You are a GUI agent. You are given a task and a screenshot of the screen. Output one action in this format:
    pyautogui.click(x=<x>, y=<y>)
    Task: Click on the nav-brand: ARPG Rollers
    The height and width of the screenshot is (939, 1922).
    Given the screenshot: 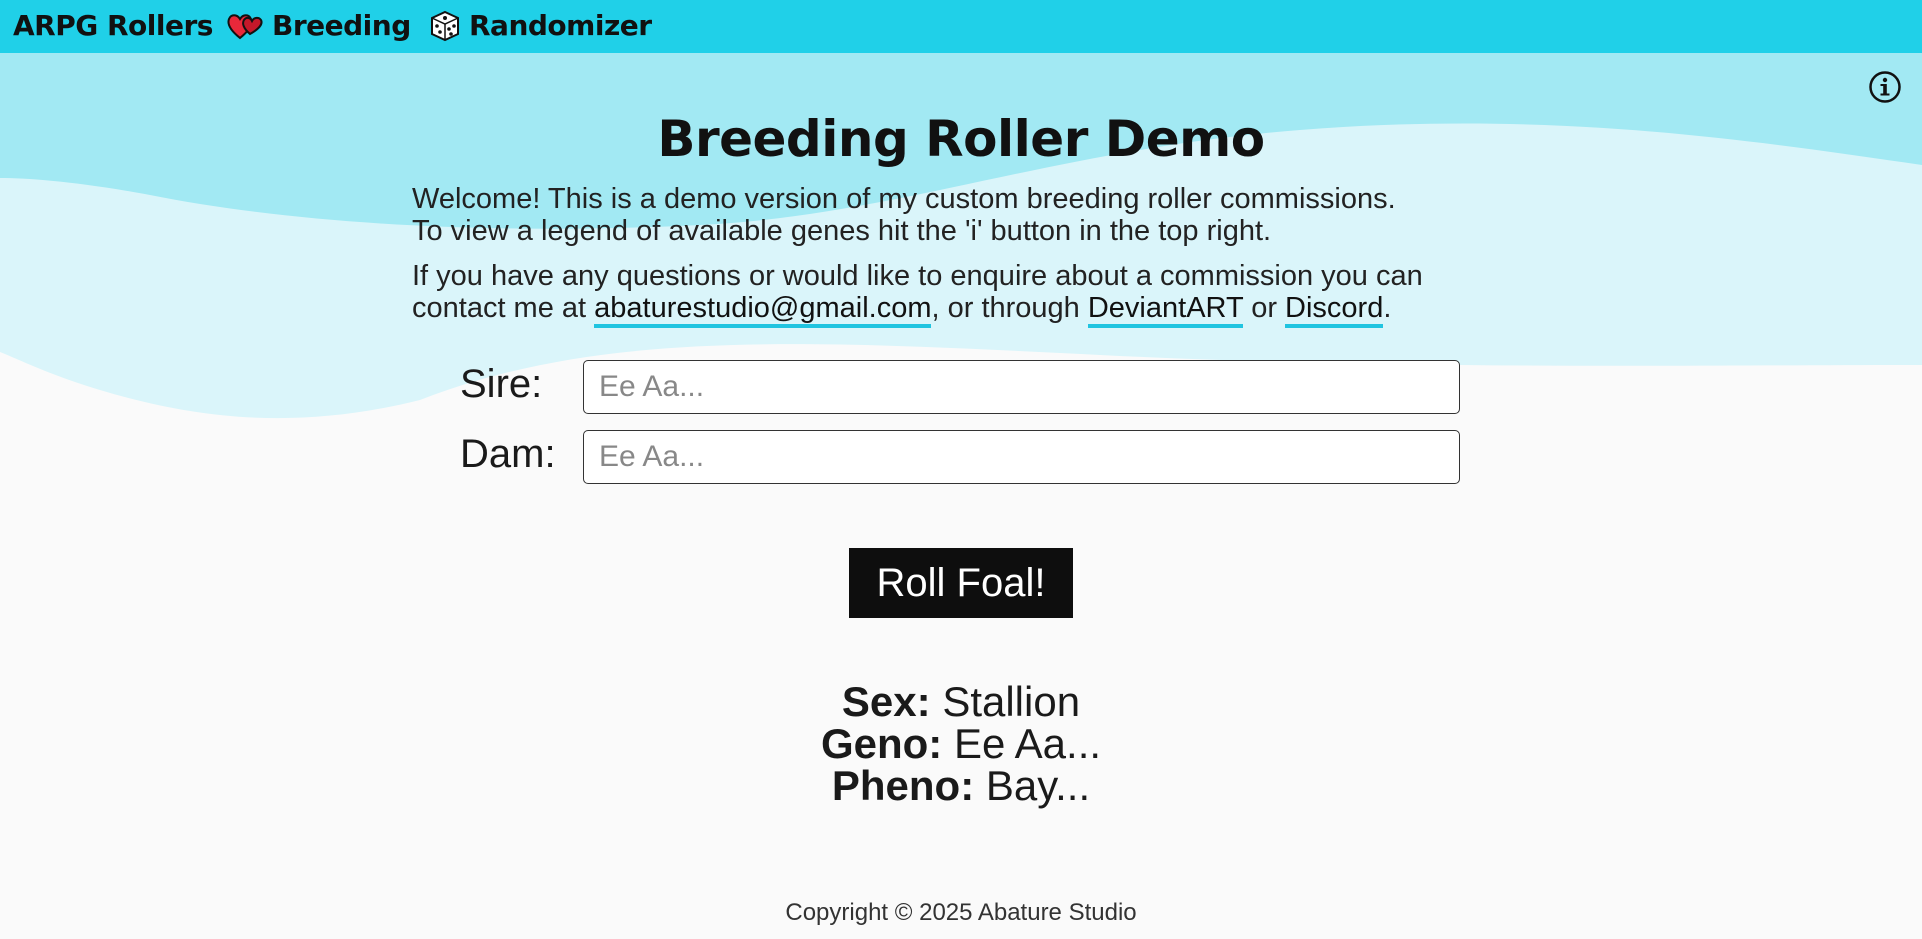 What is the action you would take?
    pyautogui.click(x=113, y=25)
    